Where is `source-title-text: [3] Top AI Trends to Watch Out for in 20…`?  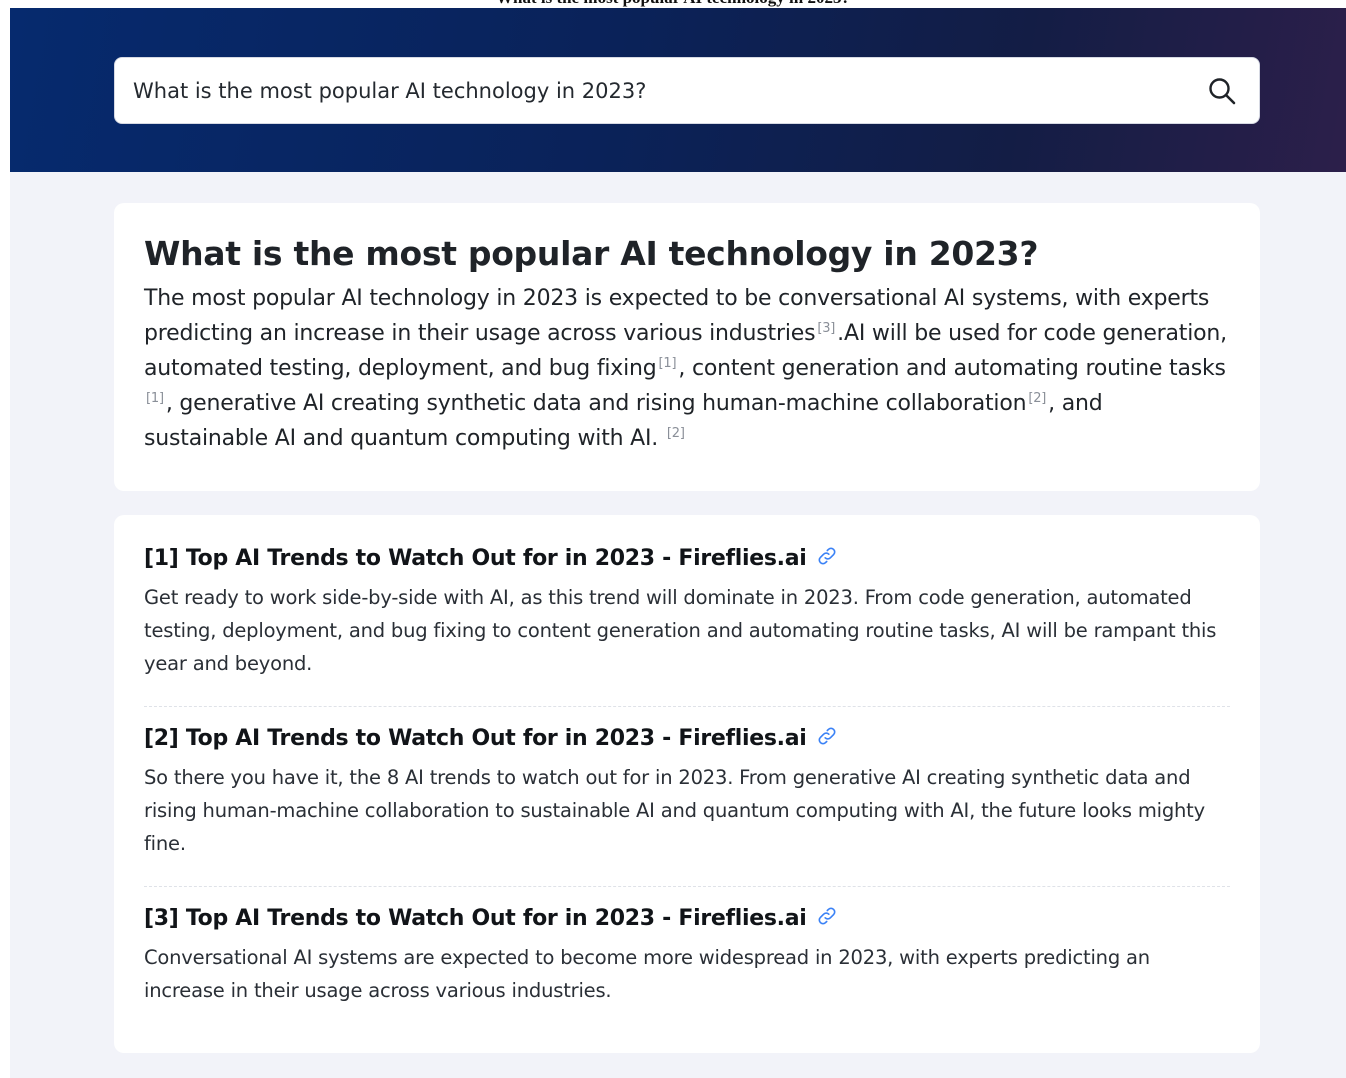 source-title-text: [3] Top AI Trends to Watch Out for in 20… is located at coordinates (475, 918).